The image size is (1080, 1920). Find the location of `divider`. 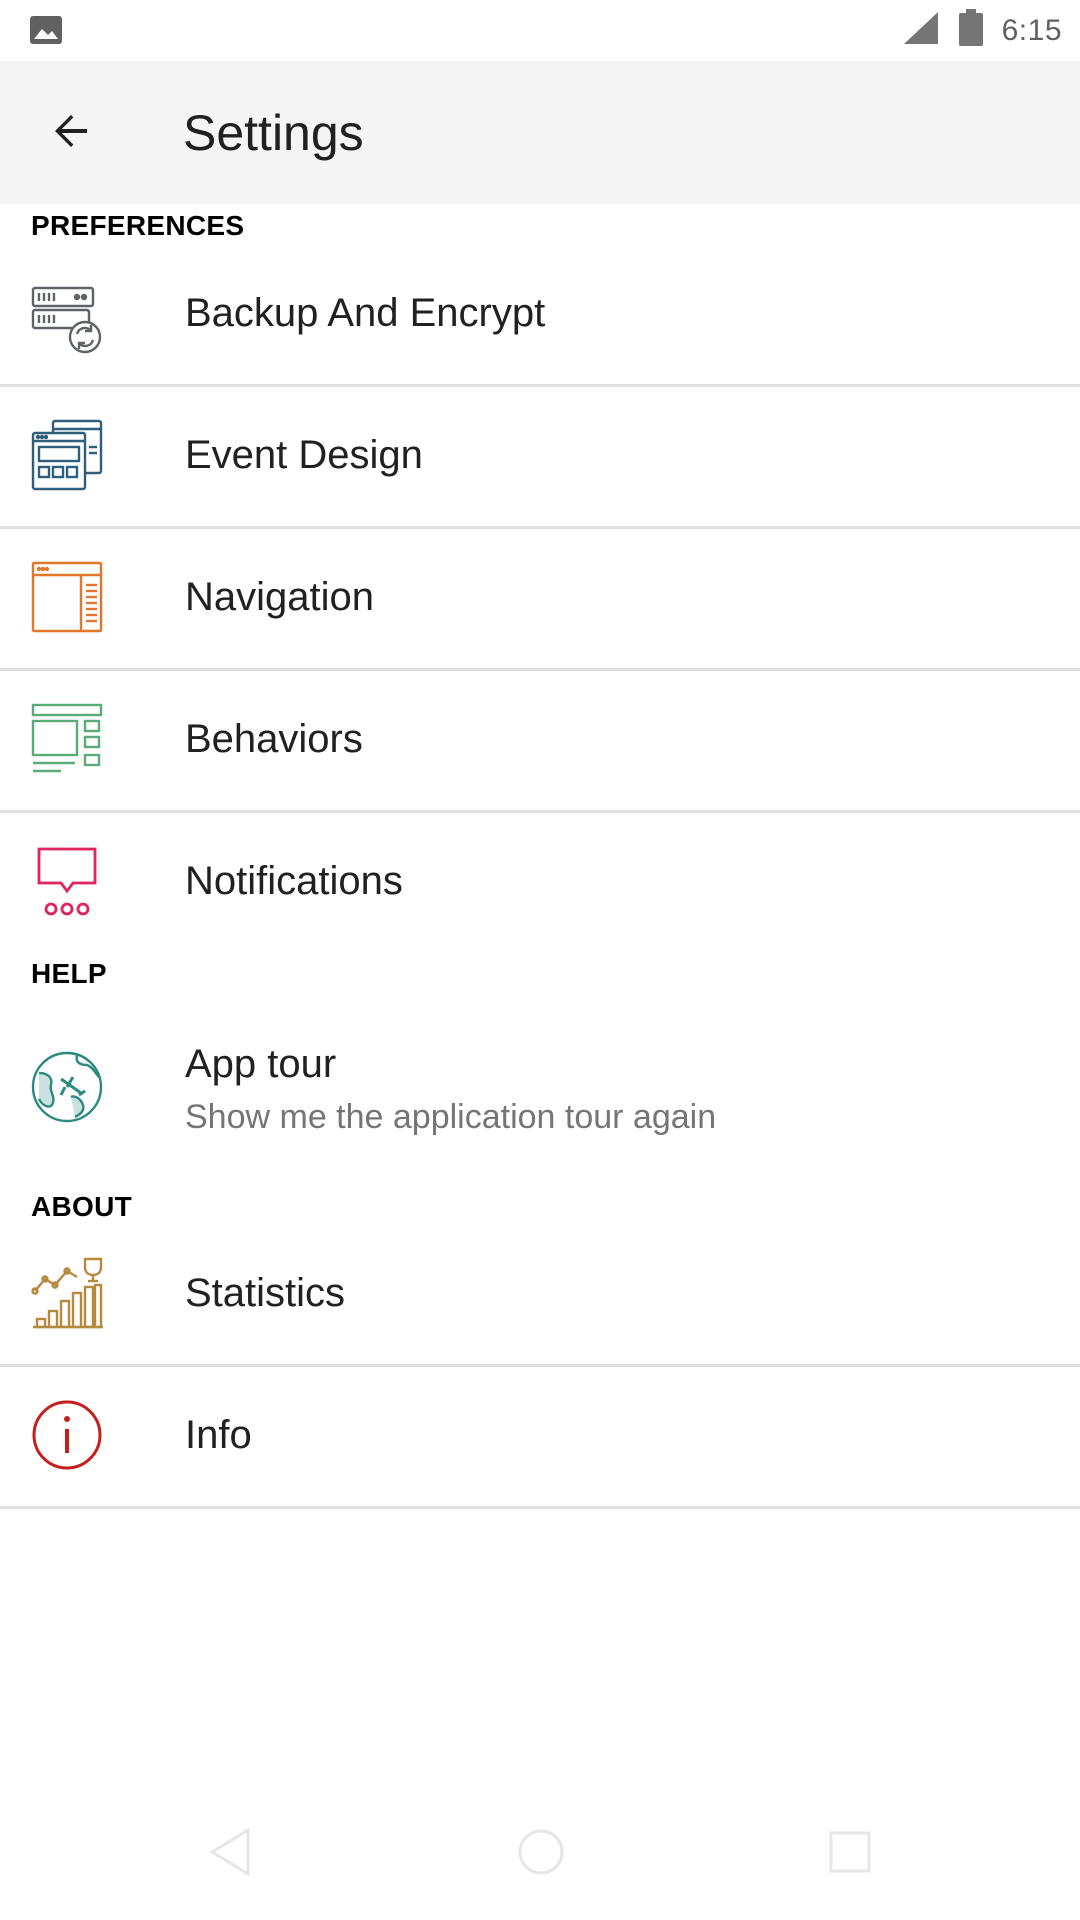

divider is located at coordinates (540, 1507).